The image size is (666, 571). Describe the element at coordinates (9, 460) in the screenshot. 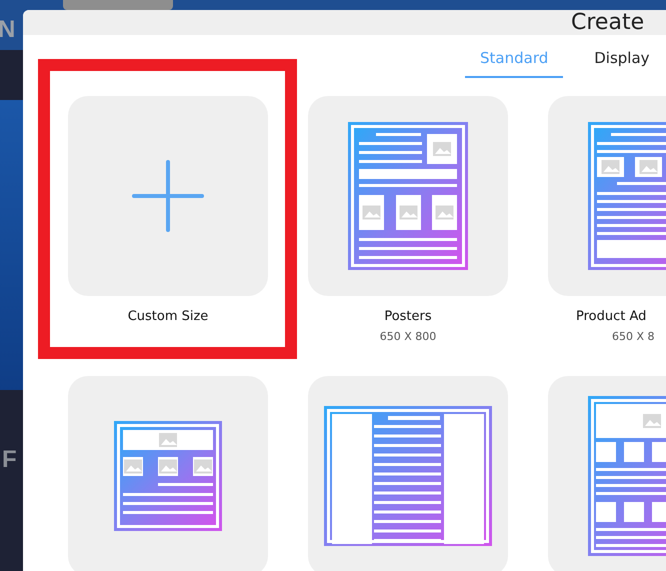

I see `background-text: F` at that location.